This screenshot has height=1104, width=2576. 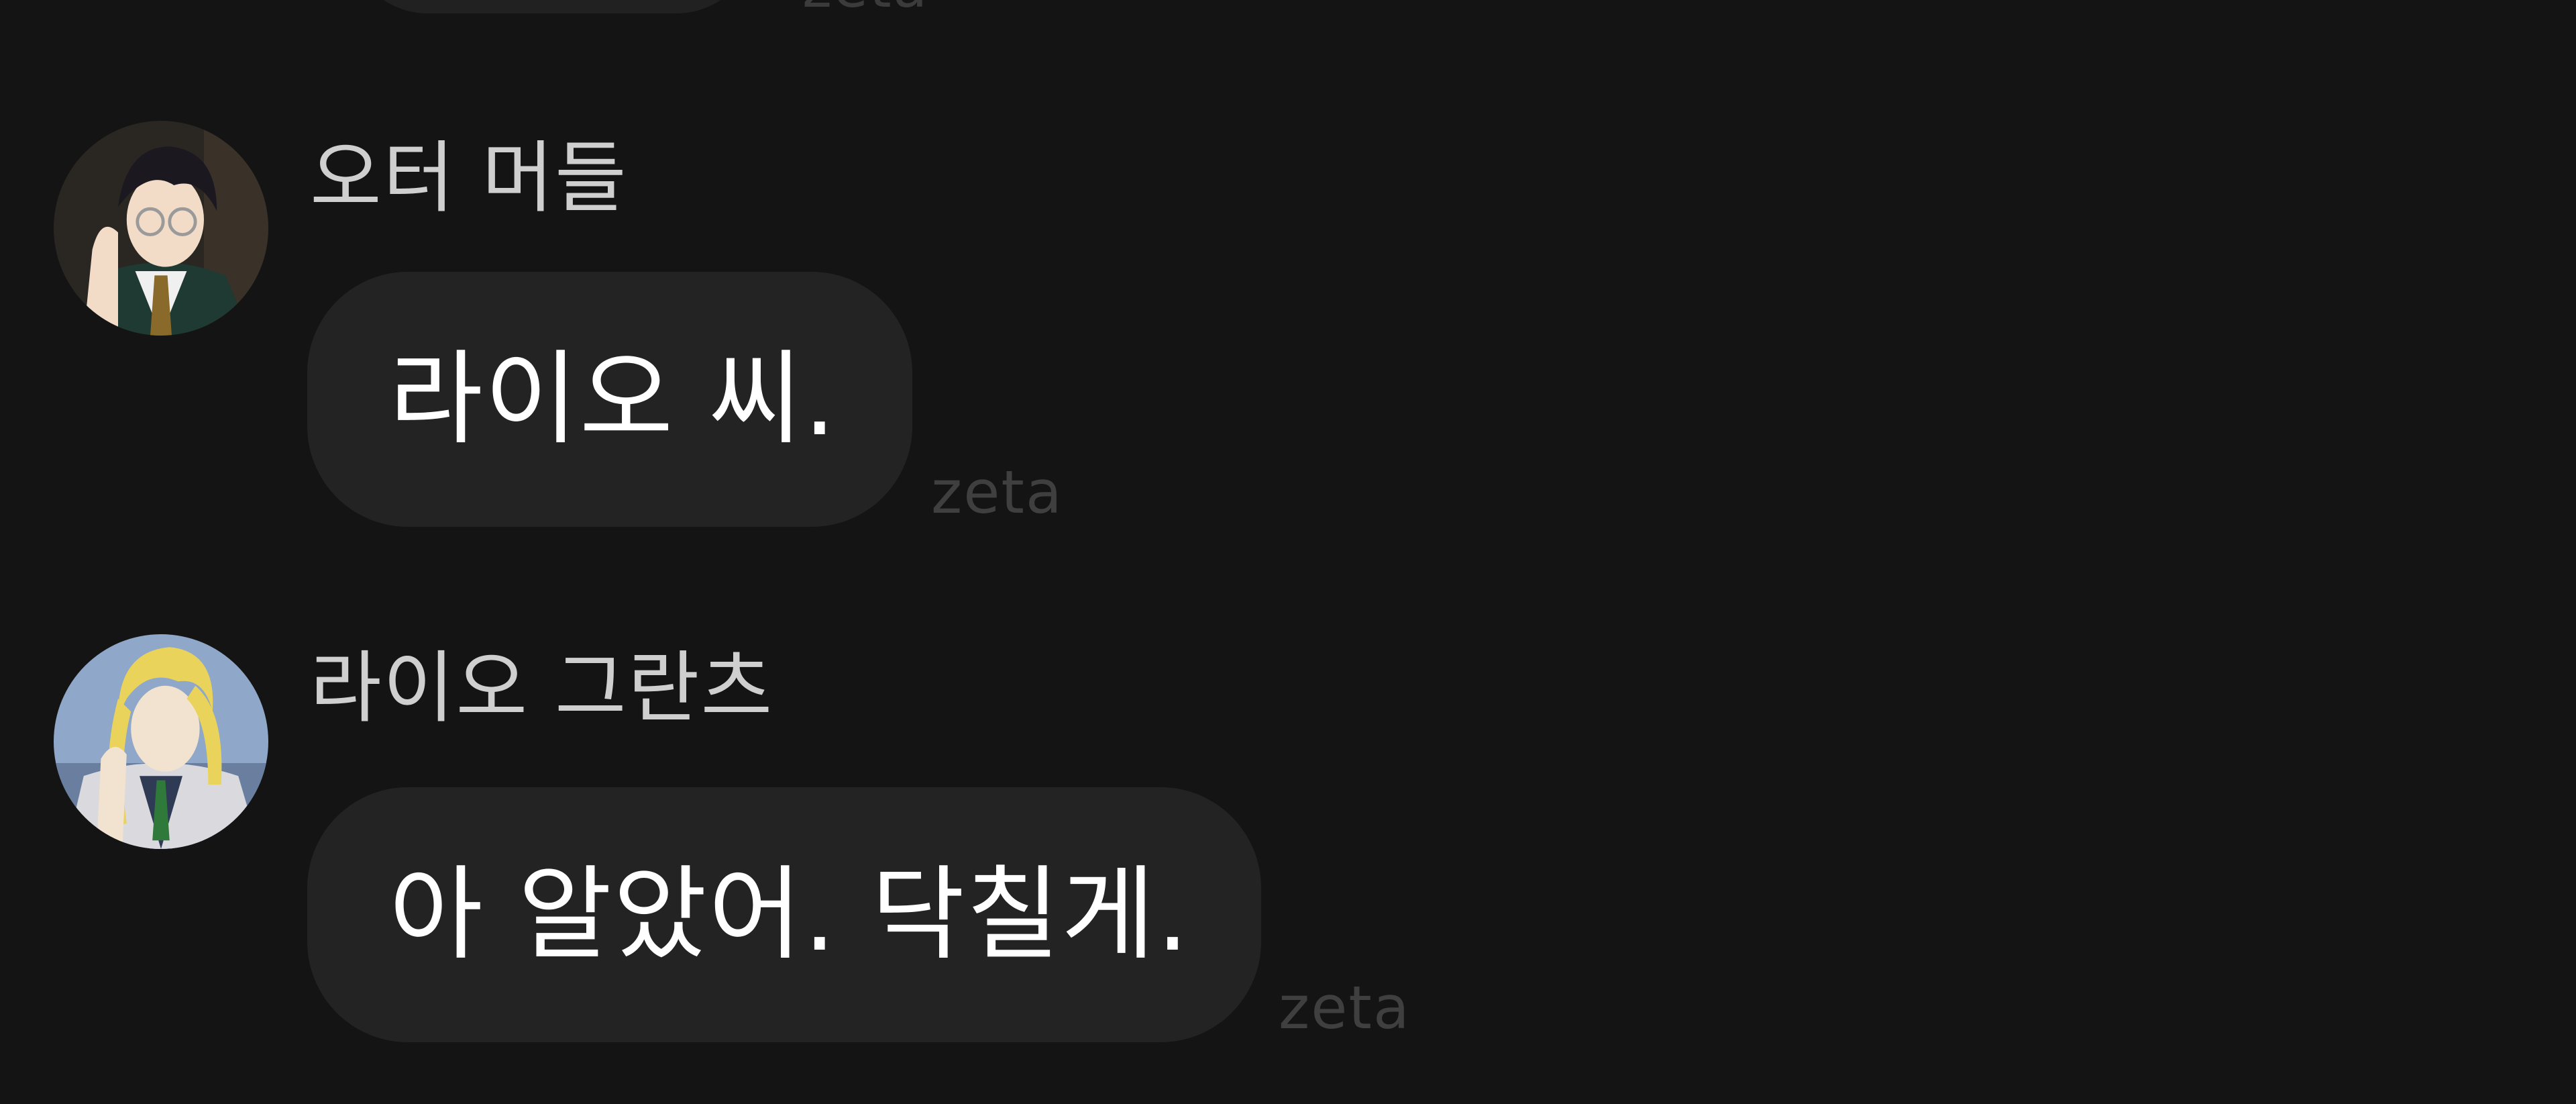 What do you see at coordinates (469, 178) in the screenshot?
I see `sender-name: 오터 머들` at bounding box center [469, 178].